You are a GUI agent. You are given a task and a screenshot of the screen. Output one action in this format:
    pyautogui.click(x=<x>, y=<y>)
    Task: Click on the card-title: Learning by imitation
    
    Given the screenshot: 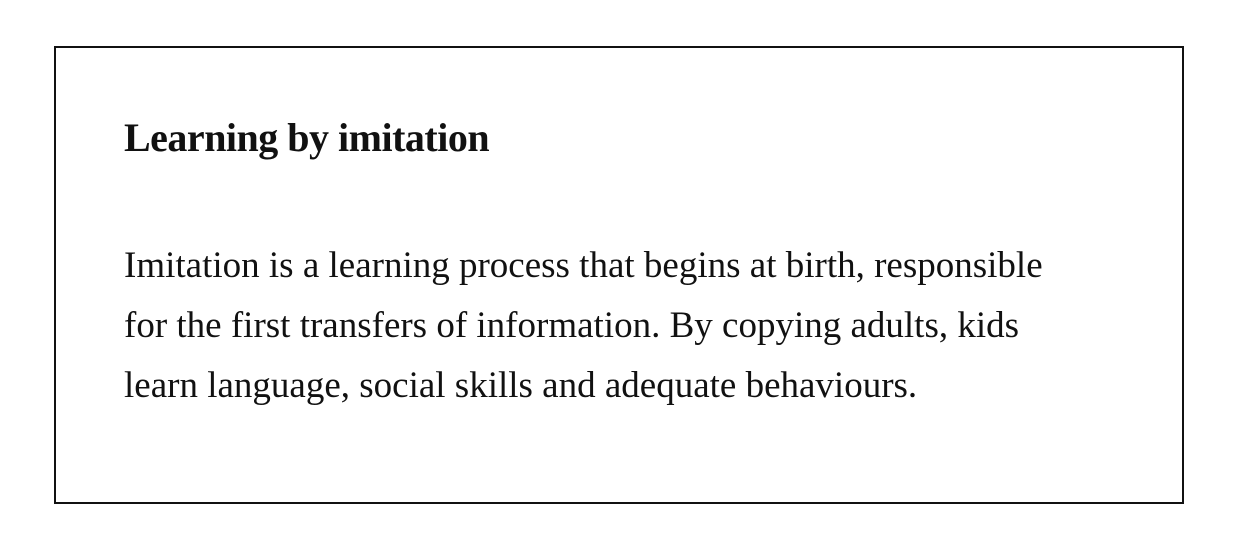 What is the action you would take?
    pyautogui.click(x=307, y=137)
    